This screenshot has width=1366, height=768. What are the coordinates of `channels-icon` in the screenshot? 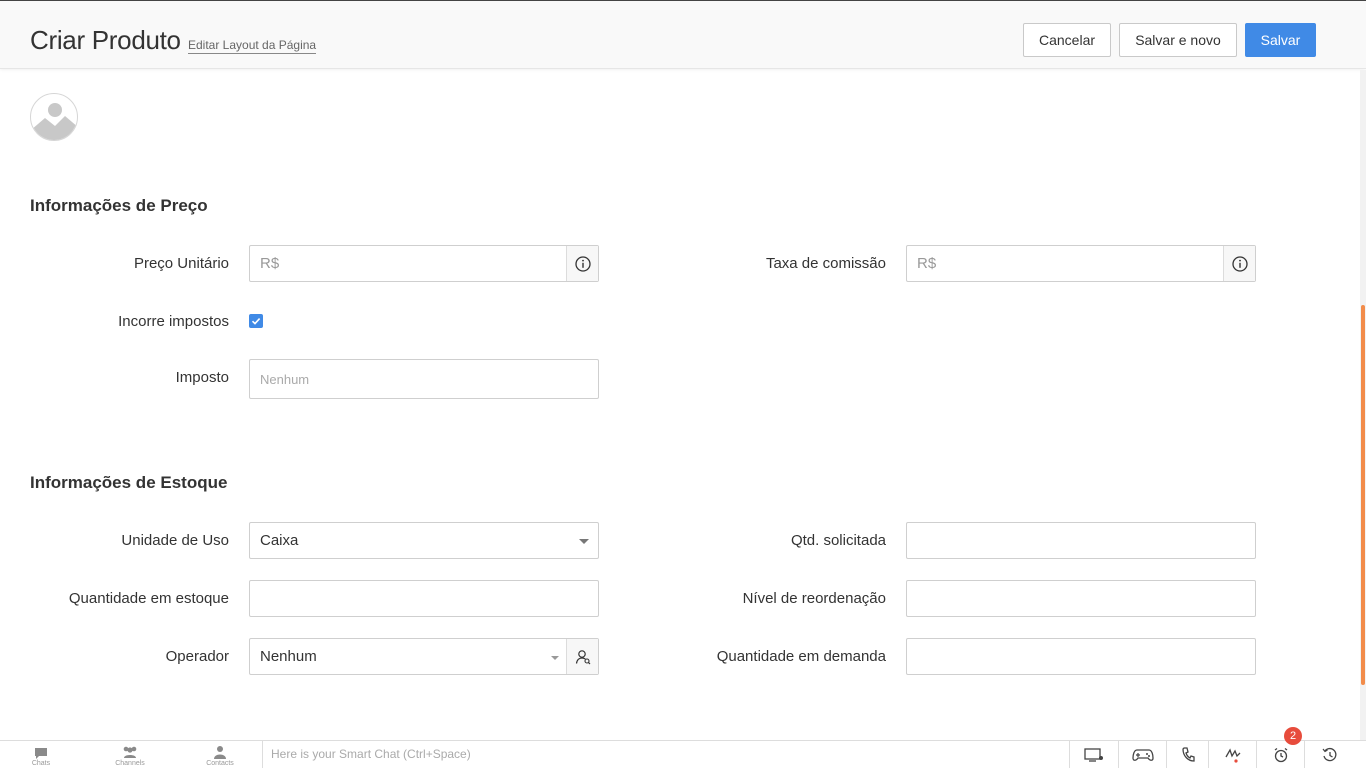 It's located at (130, 752).